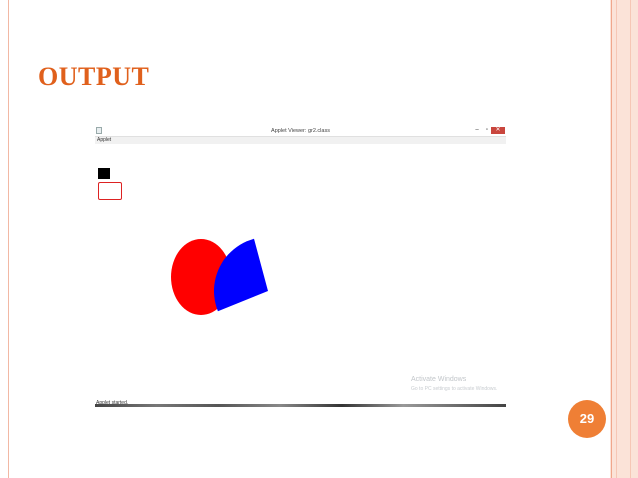 The height and width of the screenshot is (478, 638). I want to click on maximize-button: ▫, so click(487, 131).